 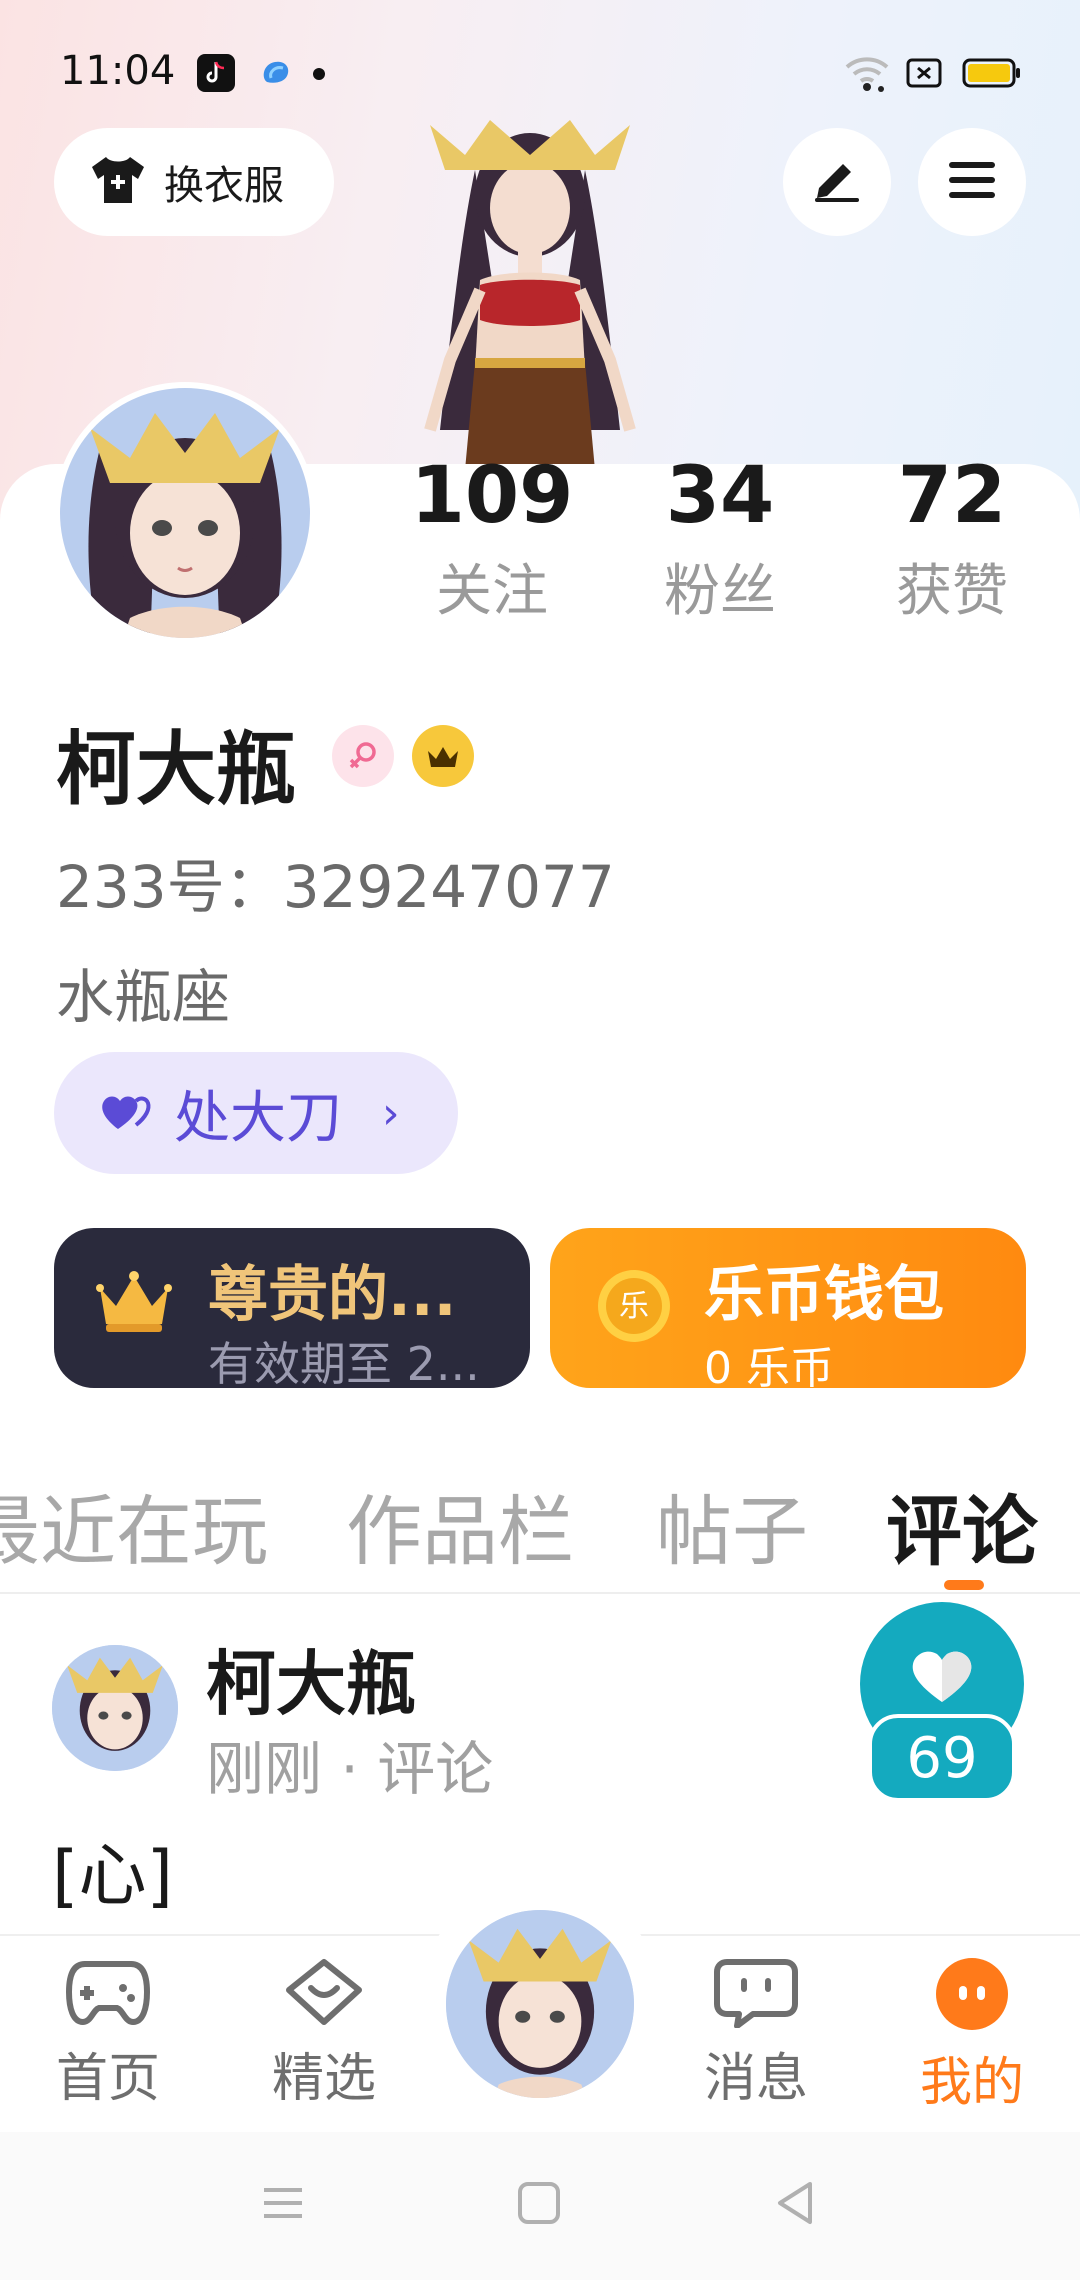 I want to click on fans-count: 34, so click(x=720, y=496).